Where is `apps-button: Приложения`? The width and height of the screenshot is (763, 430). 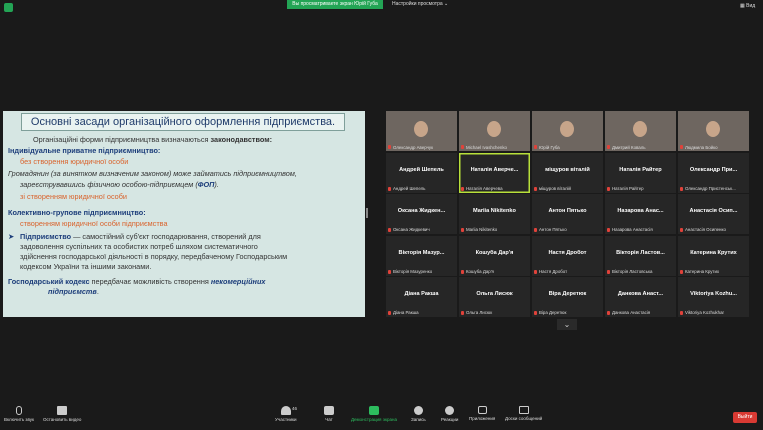 apps-button: Приложения is located at coordinates (482, 412).